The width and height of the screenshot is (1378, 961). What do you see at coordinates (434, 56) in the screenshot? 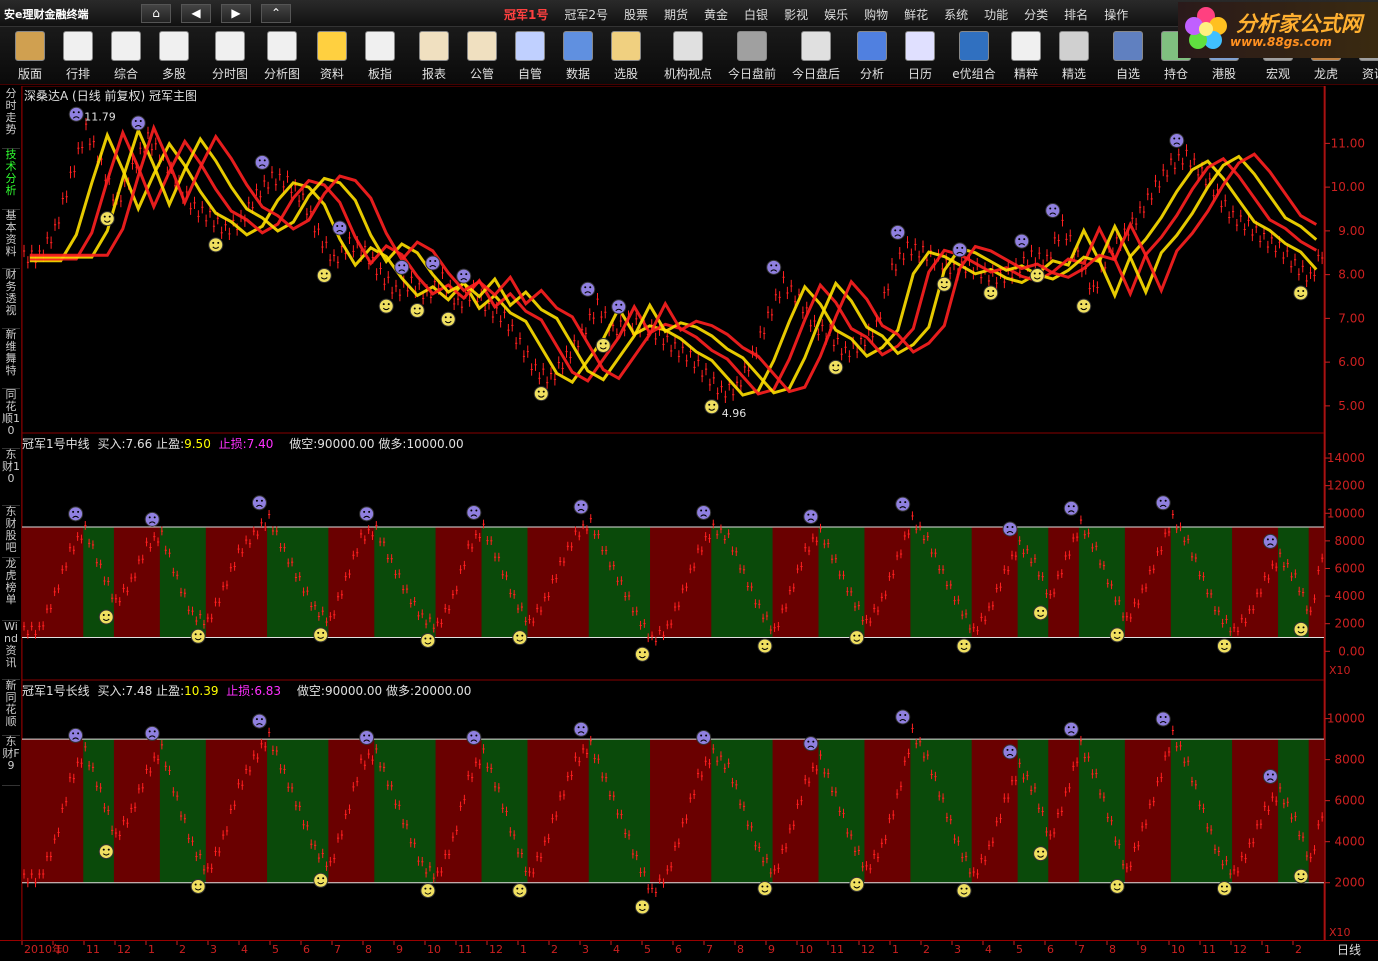
I see `toolbar-button-9: 报表` at bounding box center [434, 56].